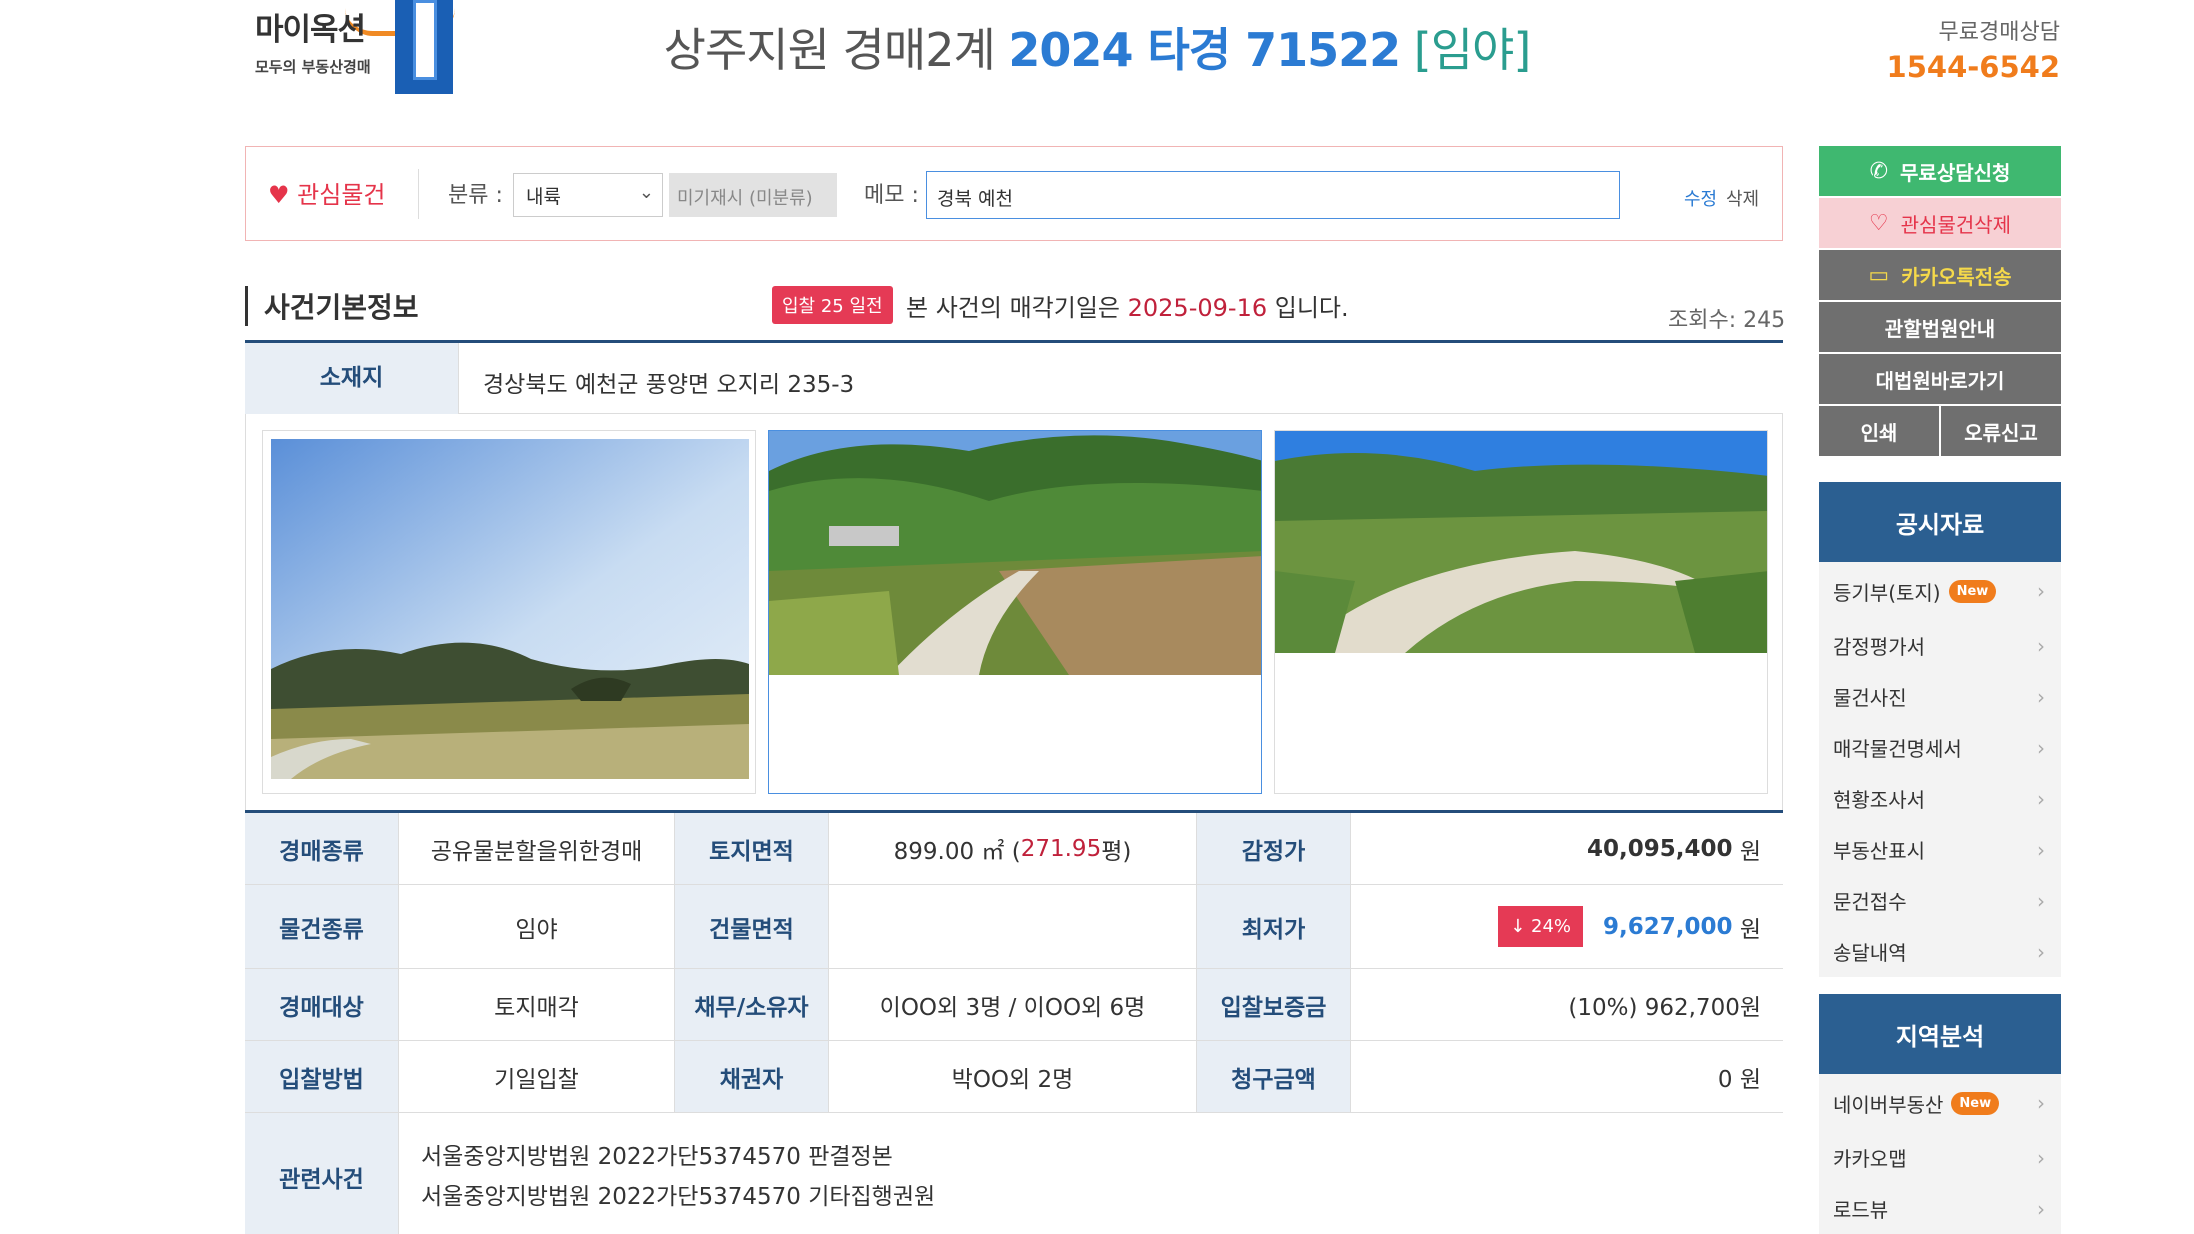 The image size is (2194, 1234). What do you see at coordinates (322, 1076) in the screenshot?
I see `bid-method-label: 입찰방법` at bounding box center [322, 1076].